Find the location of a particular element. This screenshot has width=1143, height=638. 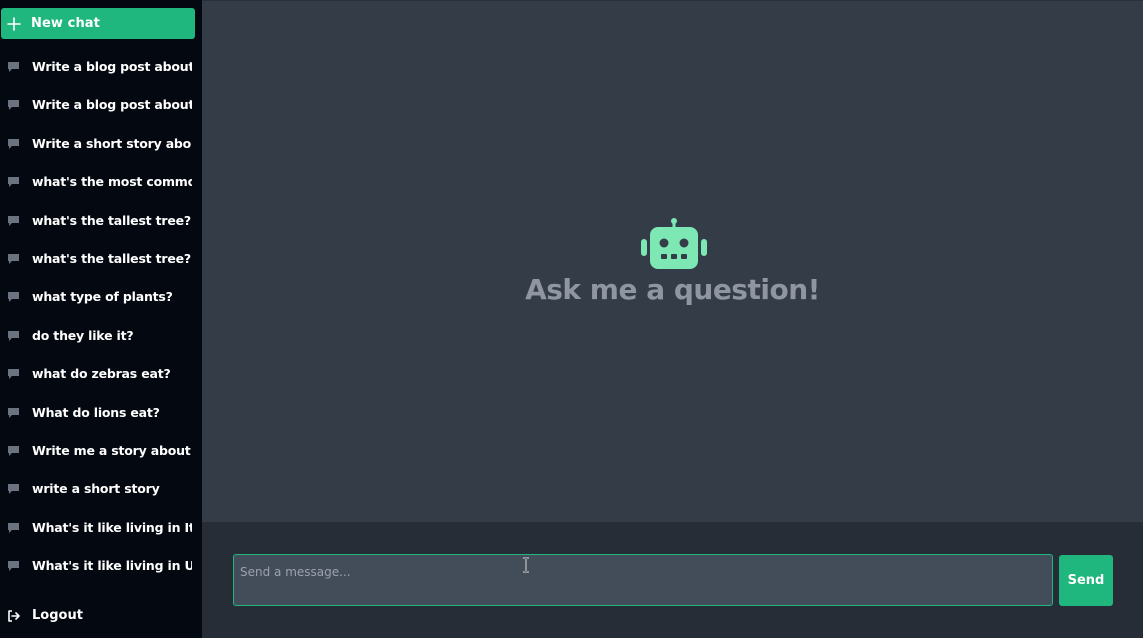

chat-history-label: what do zebras eat? is located at coordinates (101, 374).